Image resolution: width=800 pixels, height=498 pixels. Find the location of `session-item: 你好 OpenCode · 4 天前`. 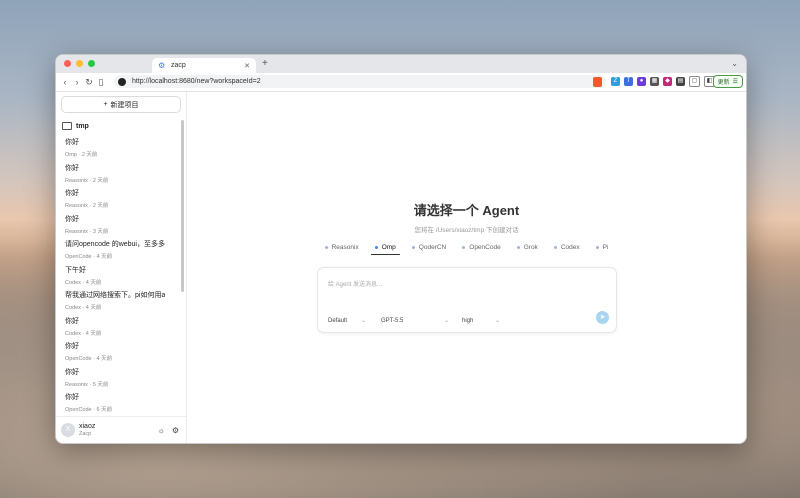

session-item: 你好 OpenCode · 4 天前 is located at coordinates (121, 351).